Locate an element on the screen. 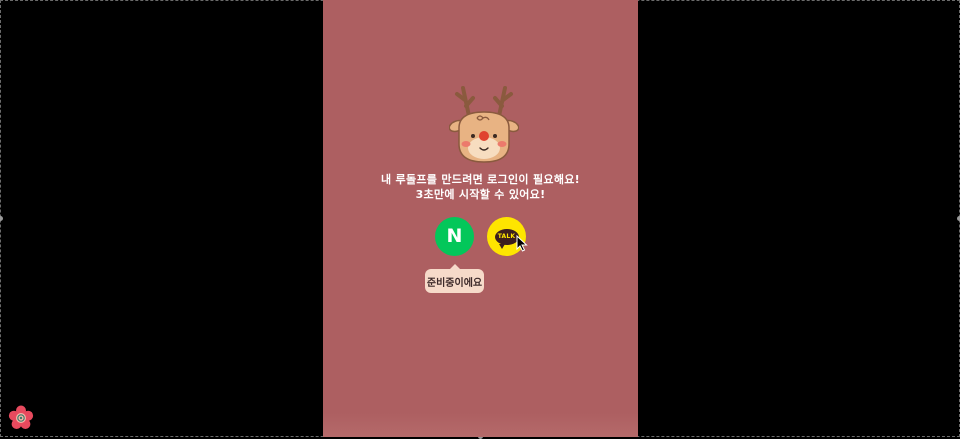 The image size is (960, 439). reindeer-mascot-icon is located at coordinates (484, 124).